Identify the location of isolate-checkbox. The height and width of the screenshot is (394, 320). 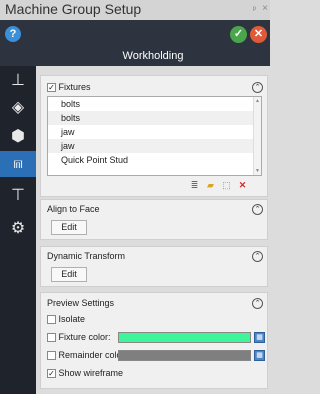
(51, 320).